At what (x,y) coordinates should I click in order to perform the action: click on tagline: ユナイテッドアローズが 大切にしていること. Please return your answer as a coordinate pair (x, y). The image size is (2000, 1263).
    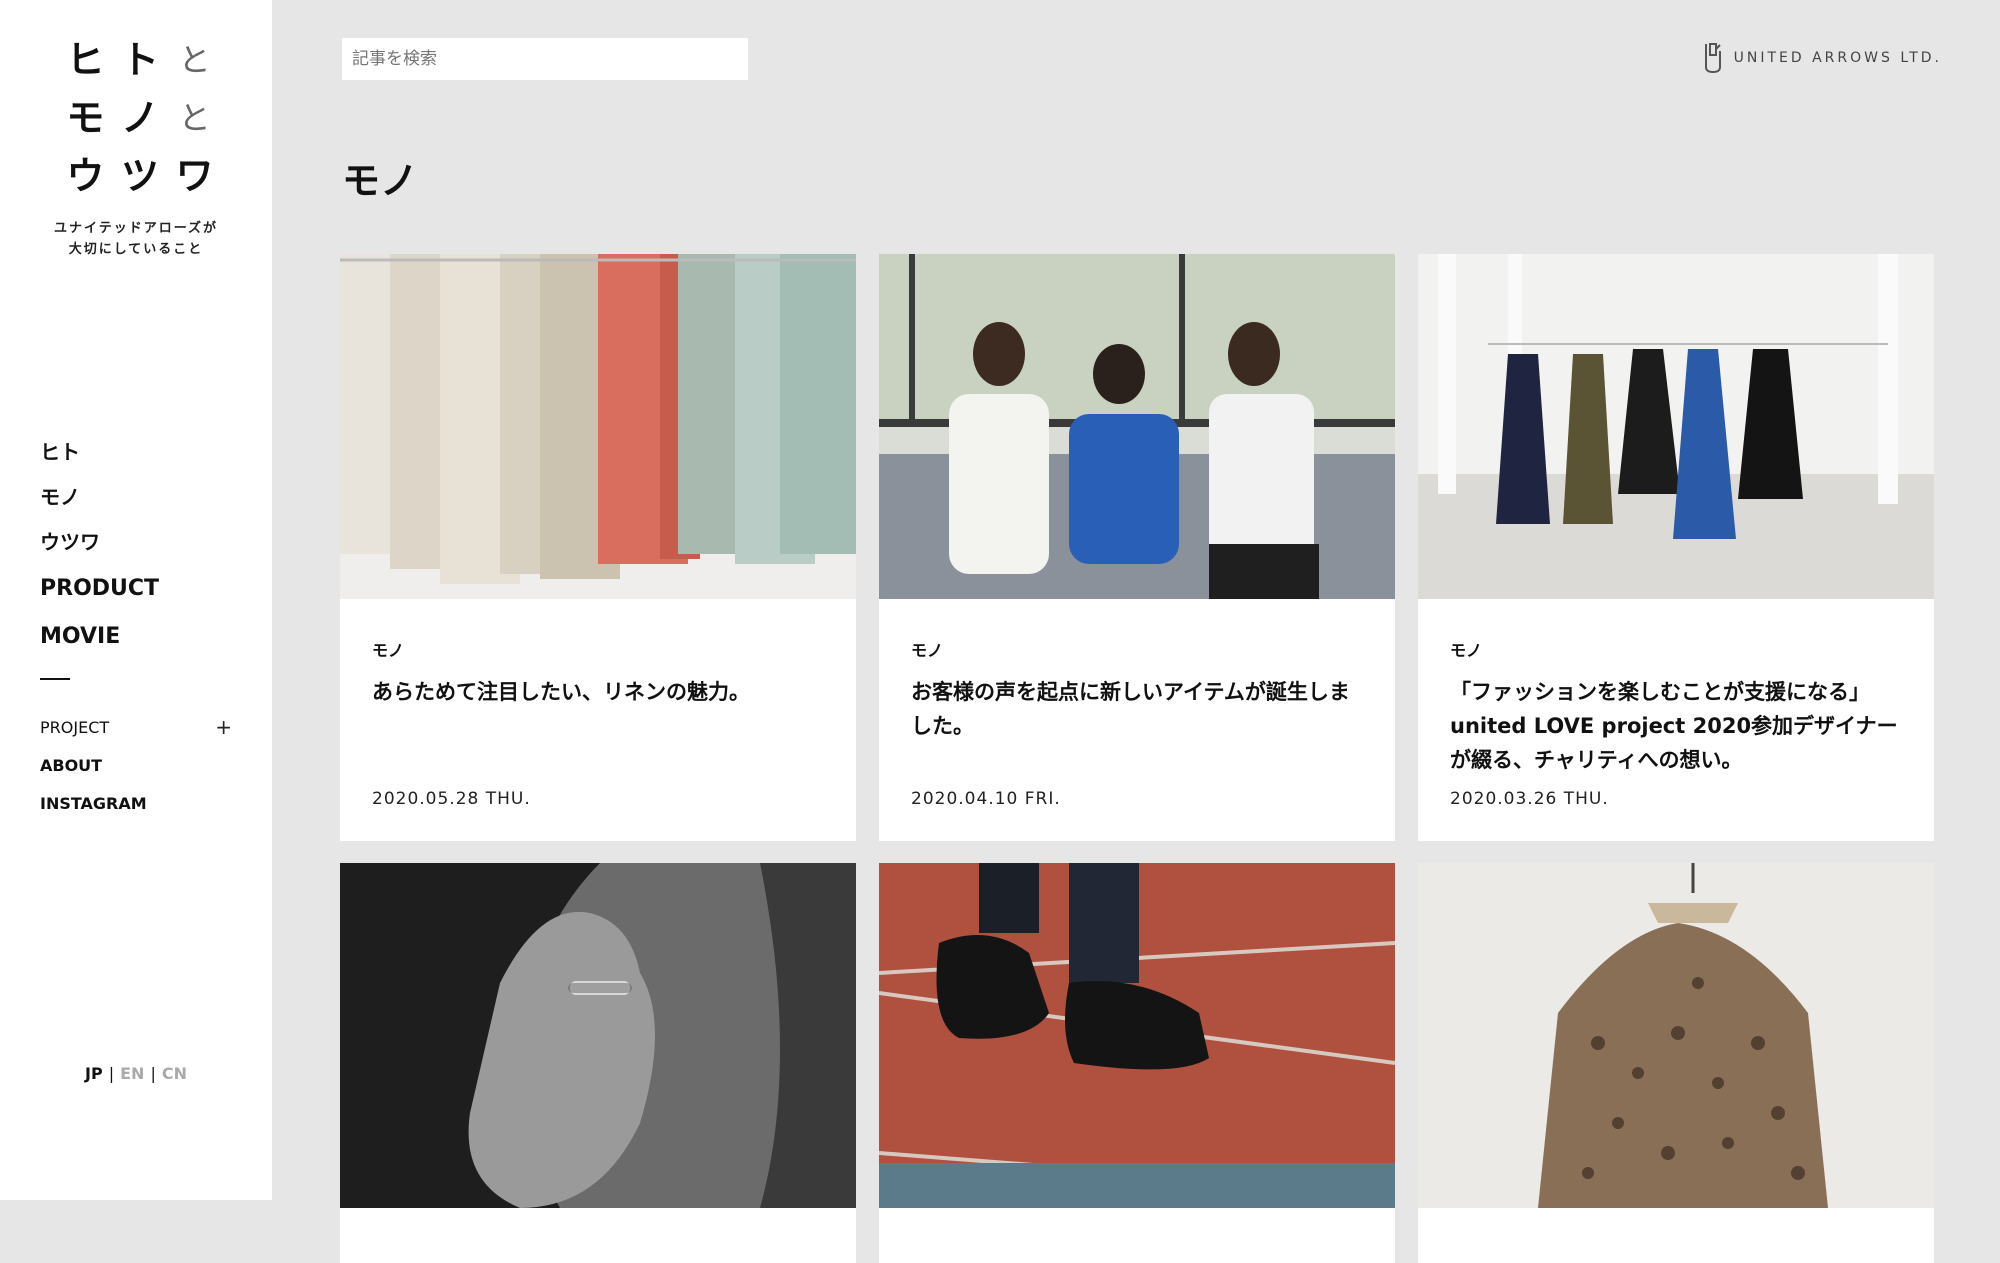
    Looking at the image, I should click on (136, 239).